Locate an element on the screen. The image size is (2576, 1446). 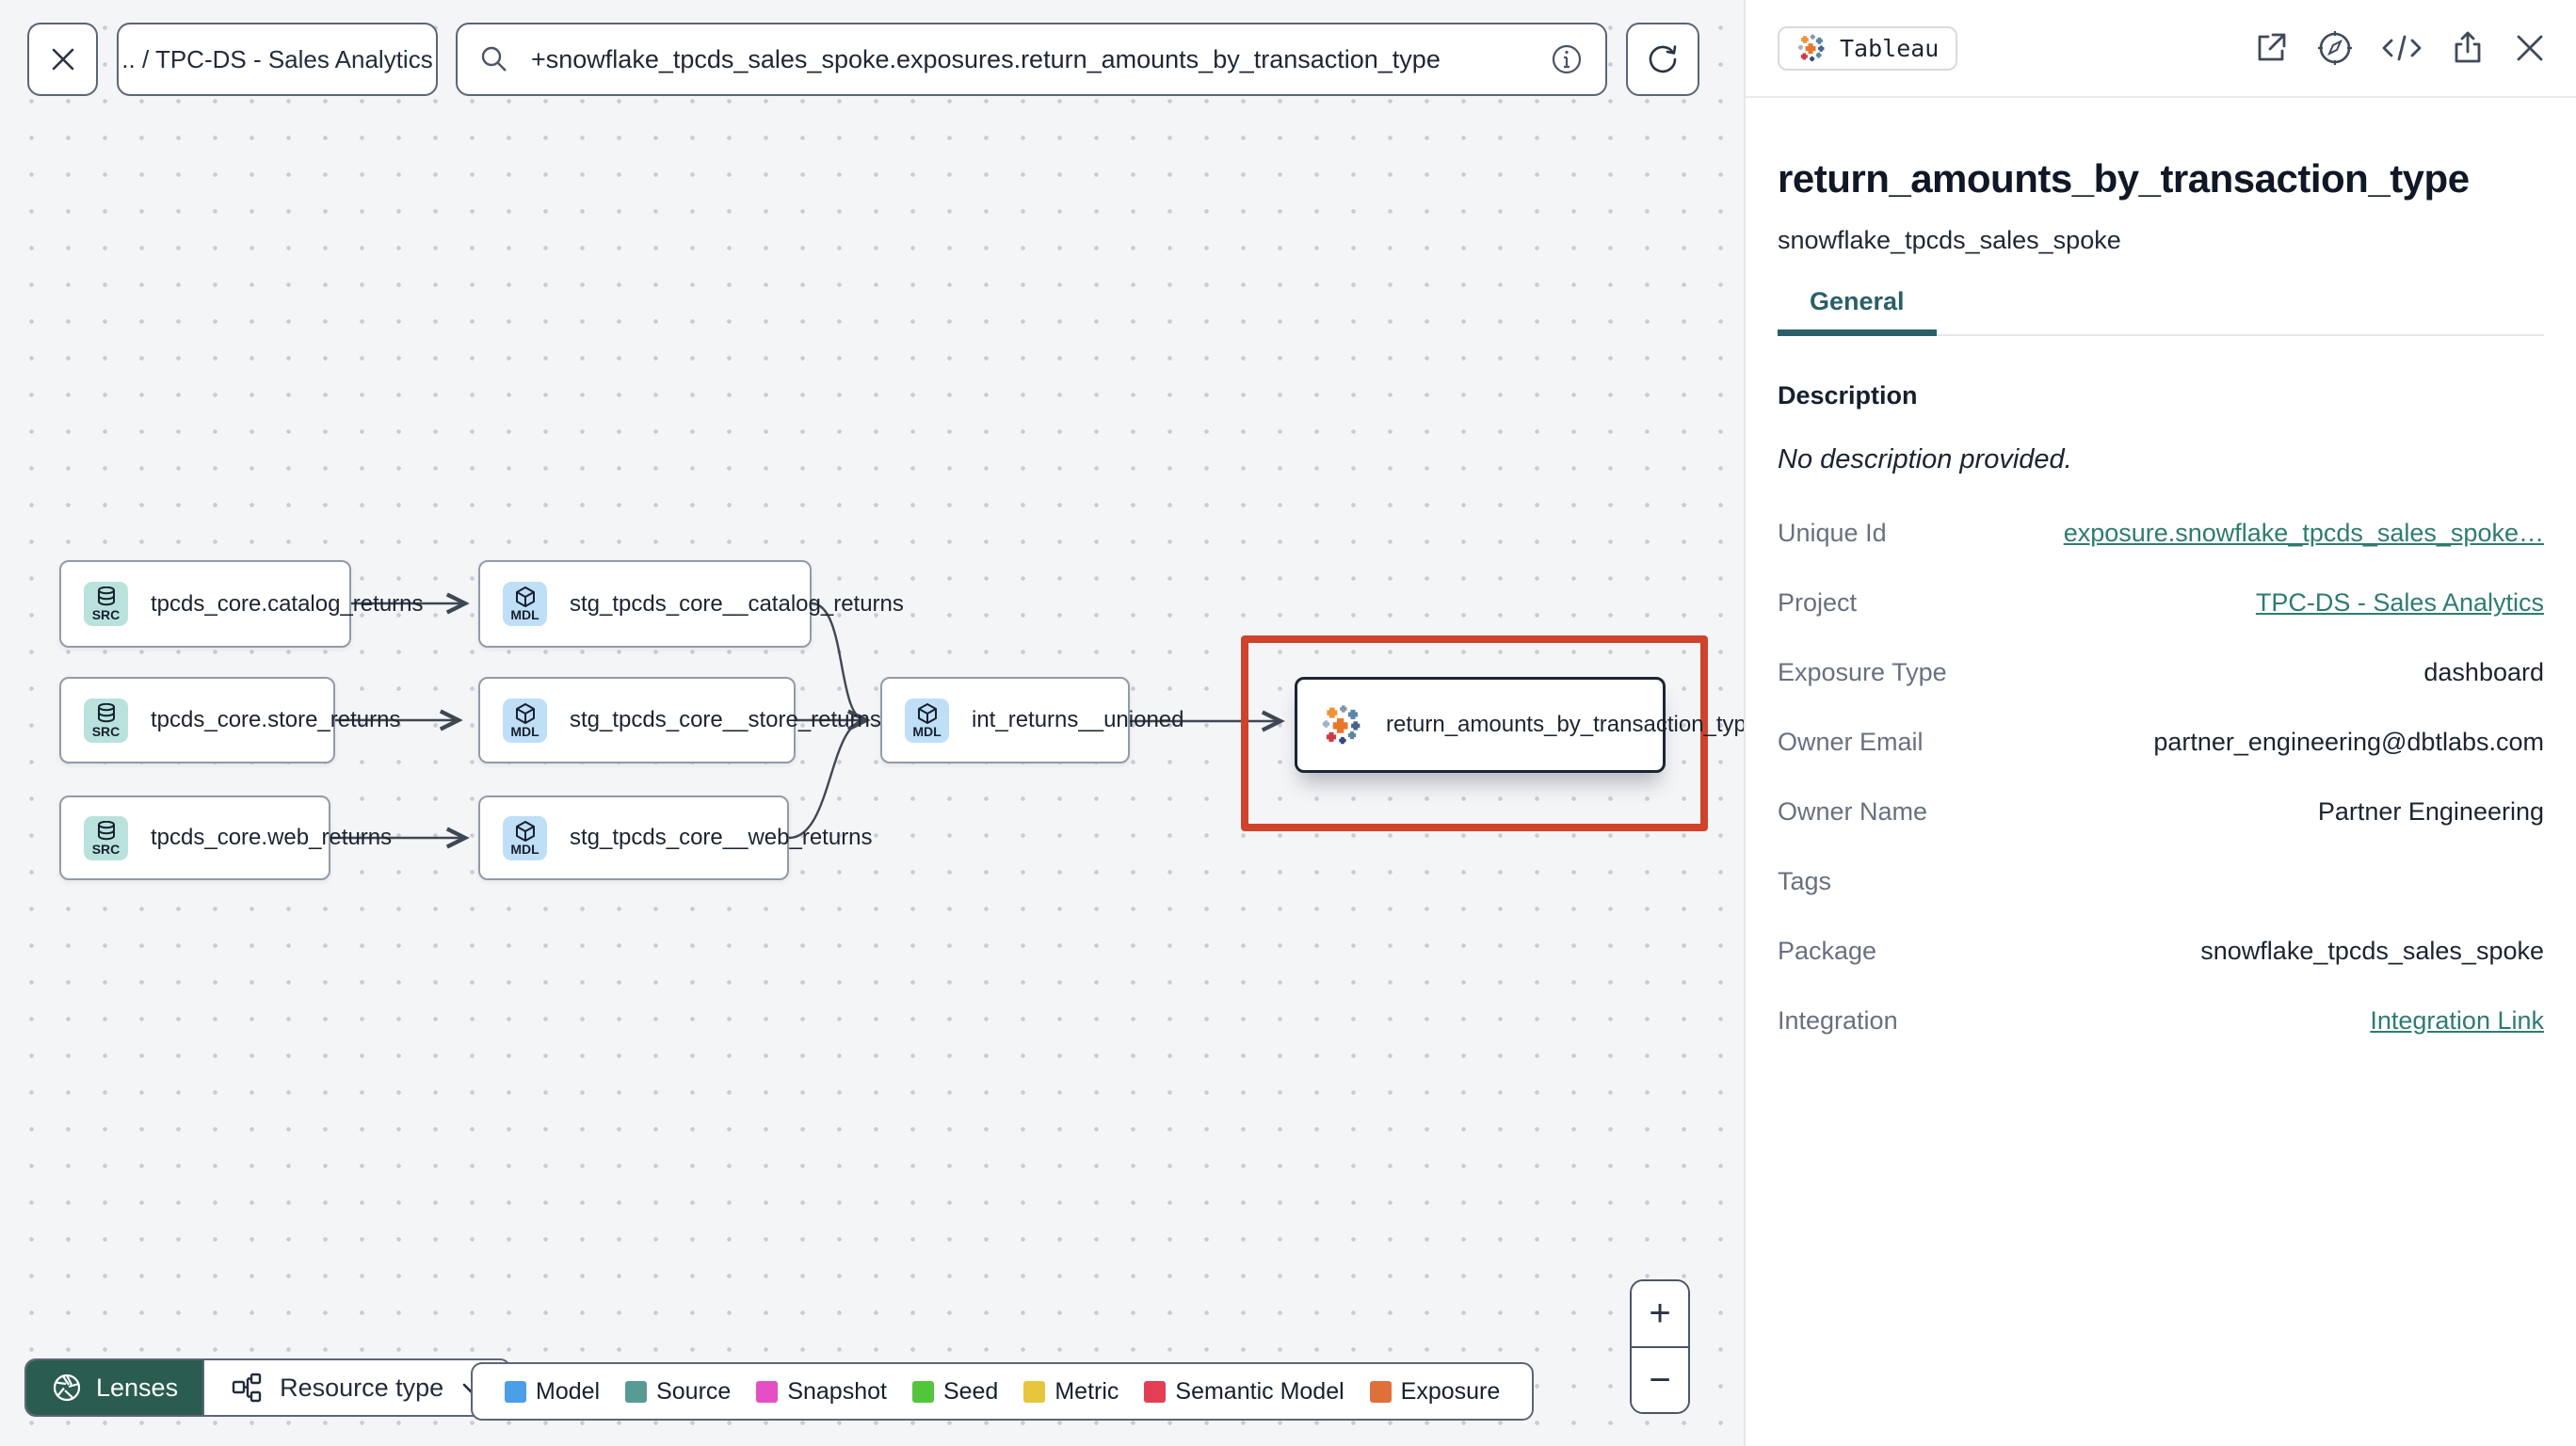
lineage-node-exposure-selected: return_amounts_by_transaction_type is located at coordinates (1527, 725).